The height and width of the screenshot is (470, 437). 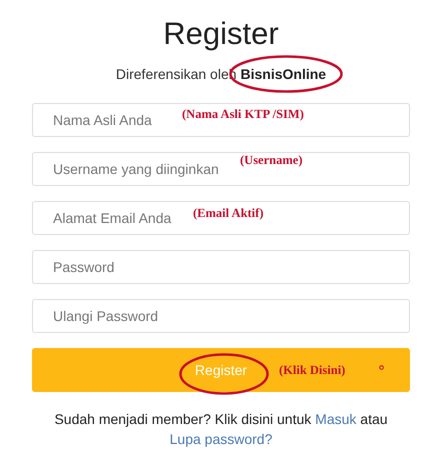 I want to click on annotation-note: (Username), so click(x=271, y=160).